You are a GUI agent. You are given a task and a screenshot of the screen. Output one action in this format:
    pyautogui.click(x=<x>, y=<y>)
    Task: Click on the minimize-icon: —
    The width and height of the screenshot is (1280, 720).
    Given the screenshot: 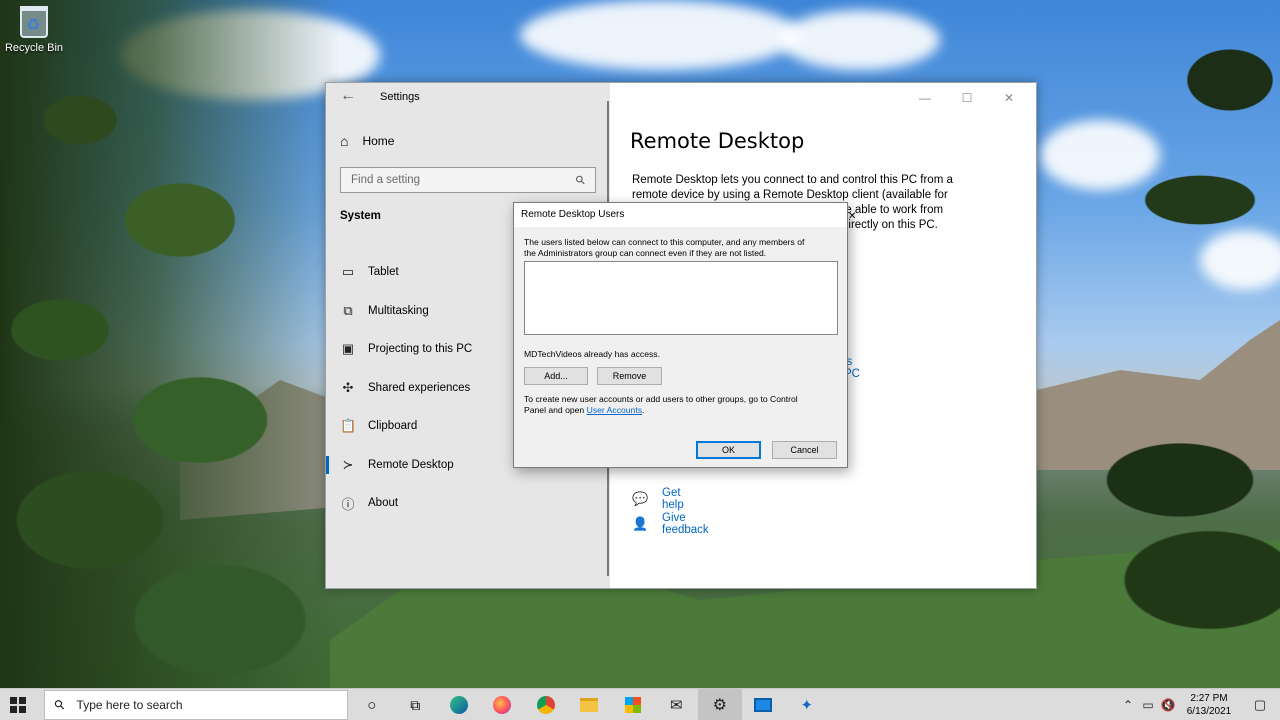 What is the action you would take?
    pyautogui.click(x=925, y=98)
    